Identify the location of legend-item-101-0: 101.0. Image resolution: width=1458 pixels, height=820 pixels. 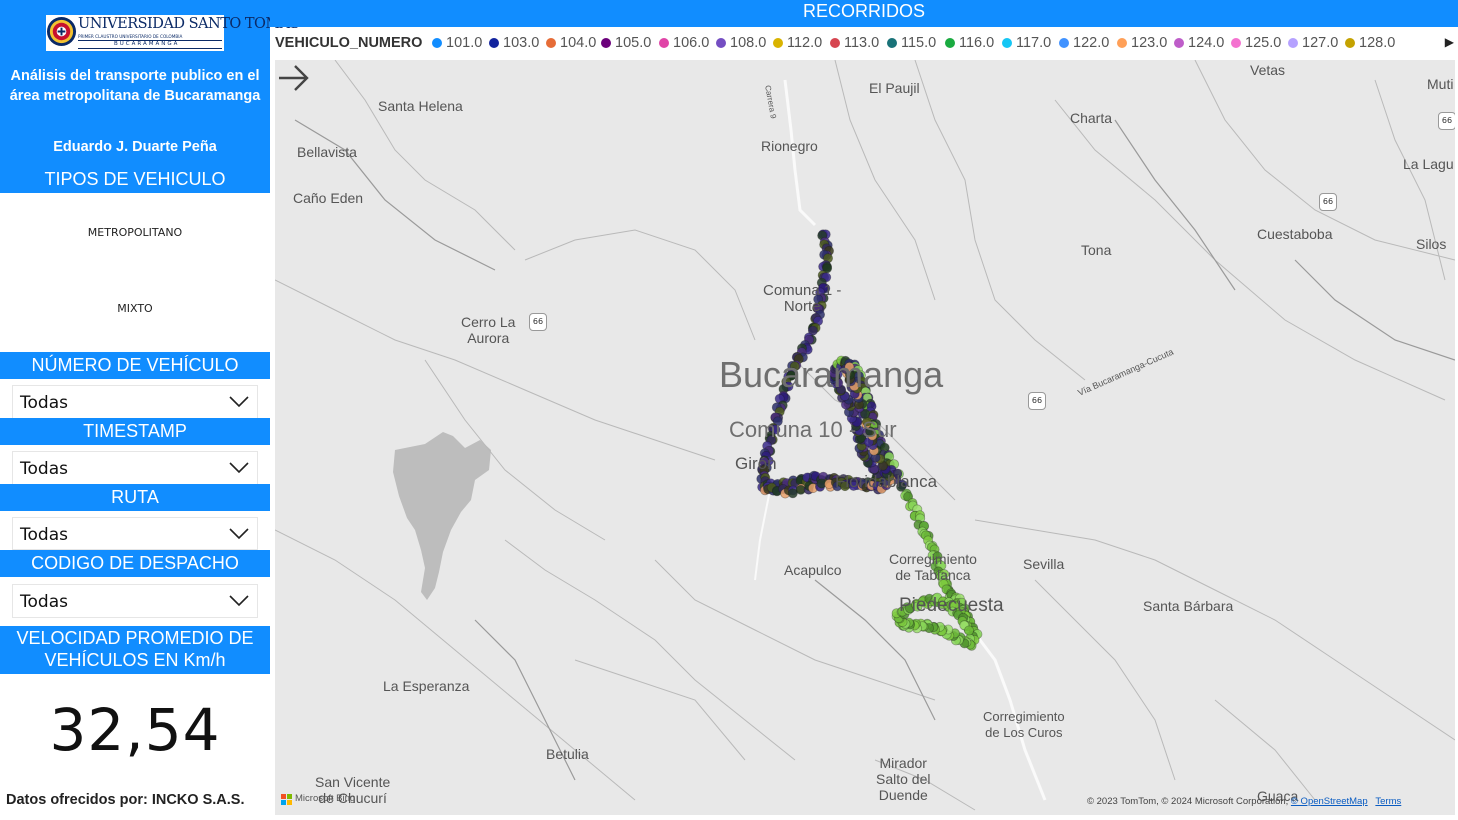
(457, 43).